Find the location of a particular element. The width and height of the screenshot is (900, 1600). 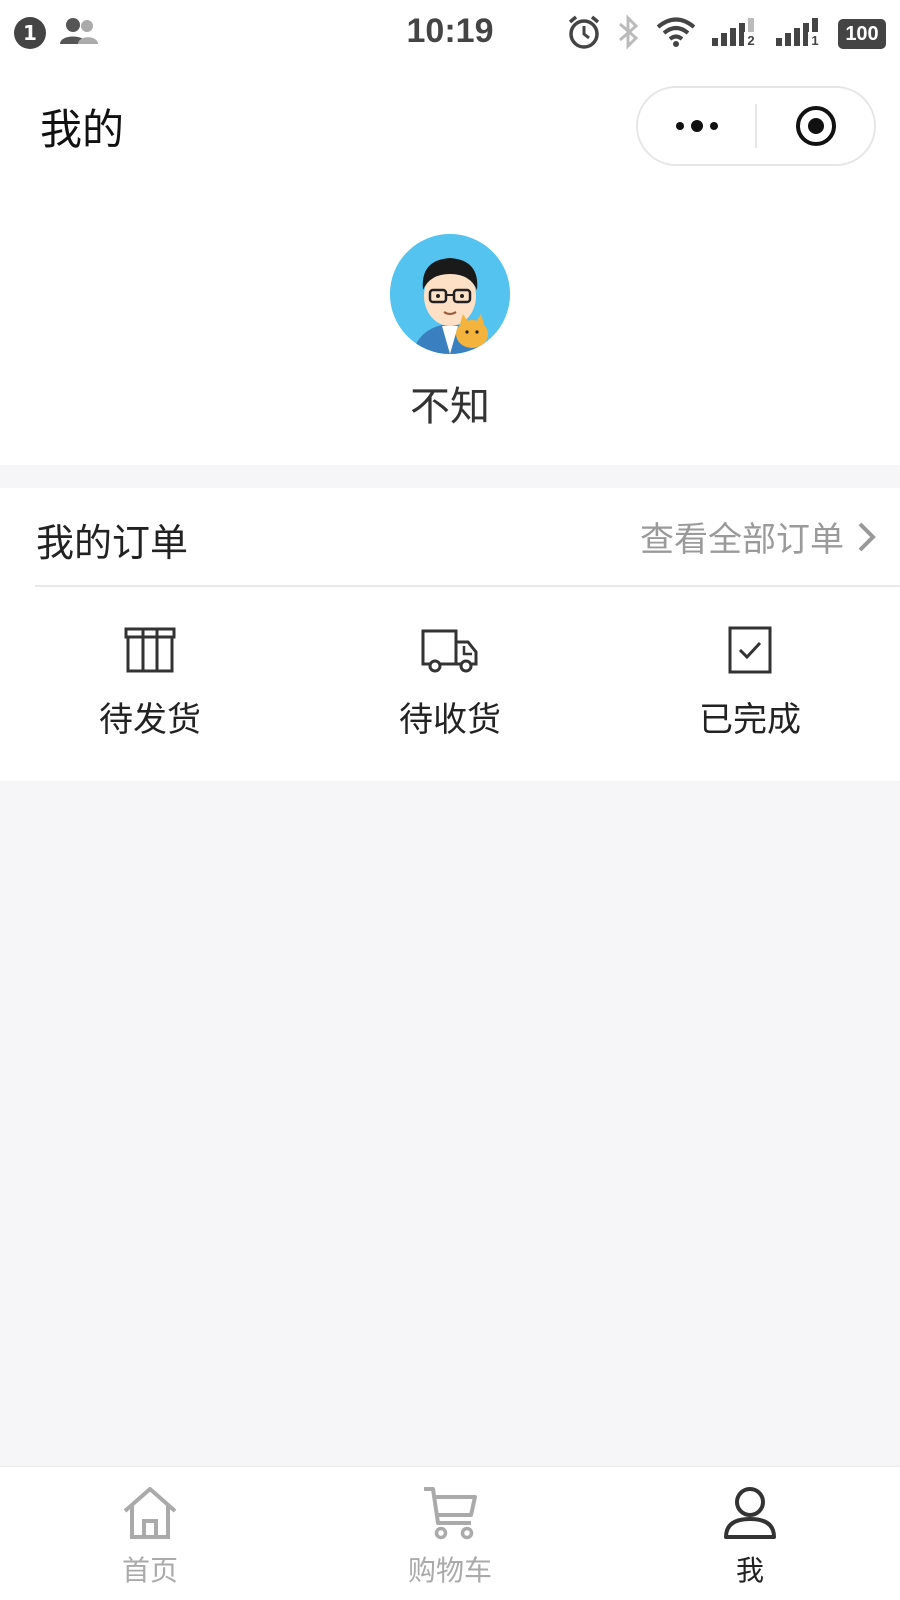

target-circle-icon is located at coordinates (815, 126).